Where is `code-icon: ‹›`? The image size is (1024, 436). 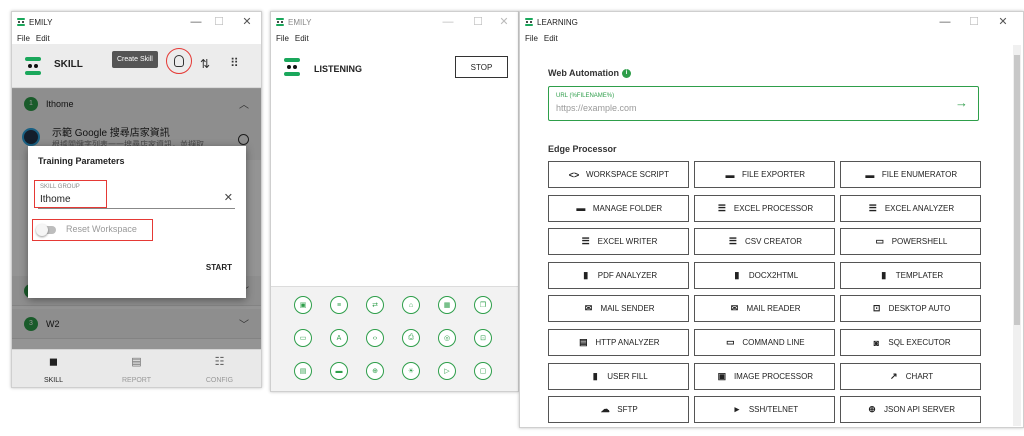
code-icon: ‹› is located at coordinates (375, 338).